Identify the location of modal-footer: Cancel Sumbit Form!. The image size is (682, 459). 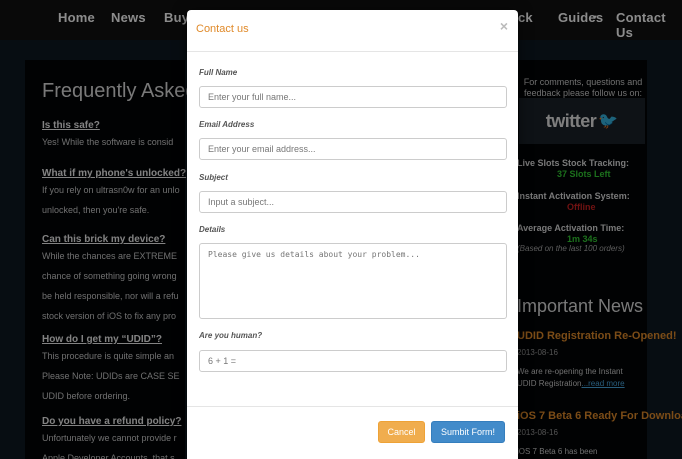
(352, 432).